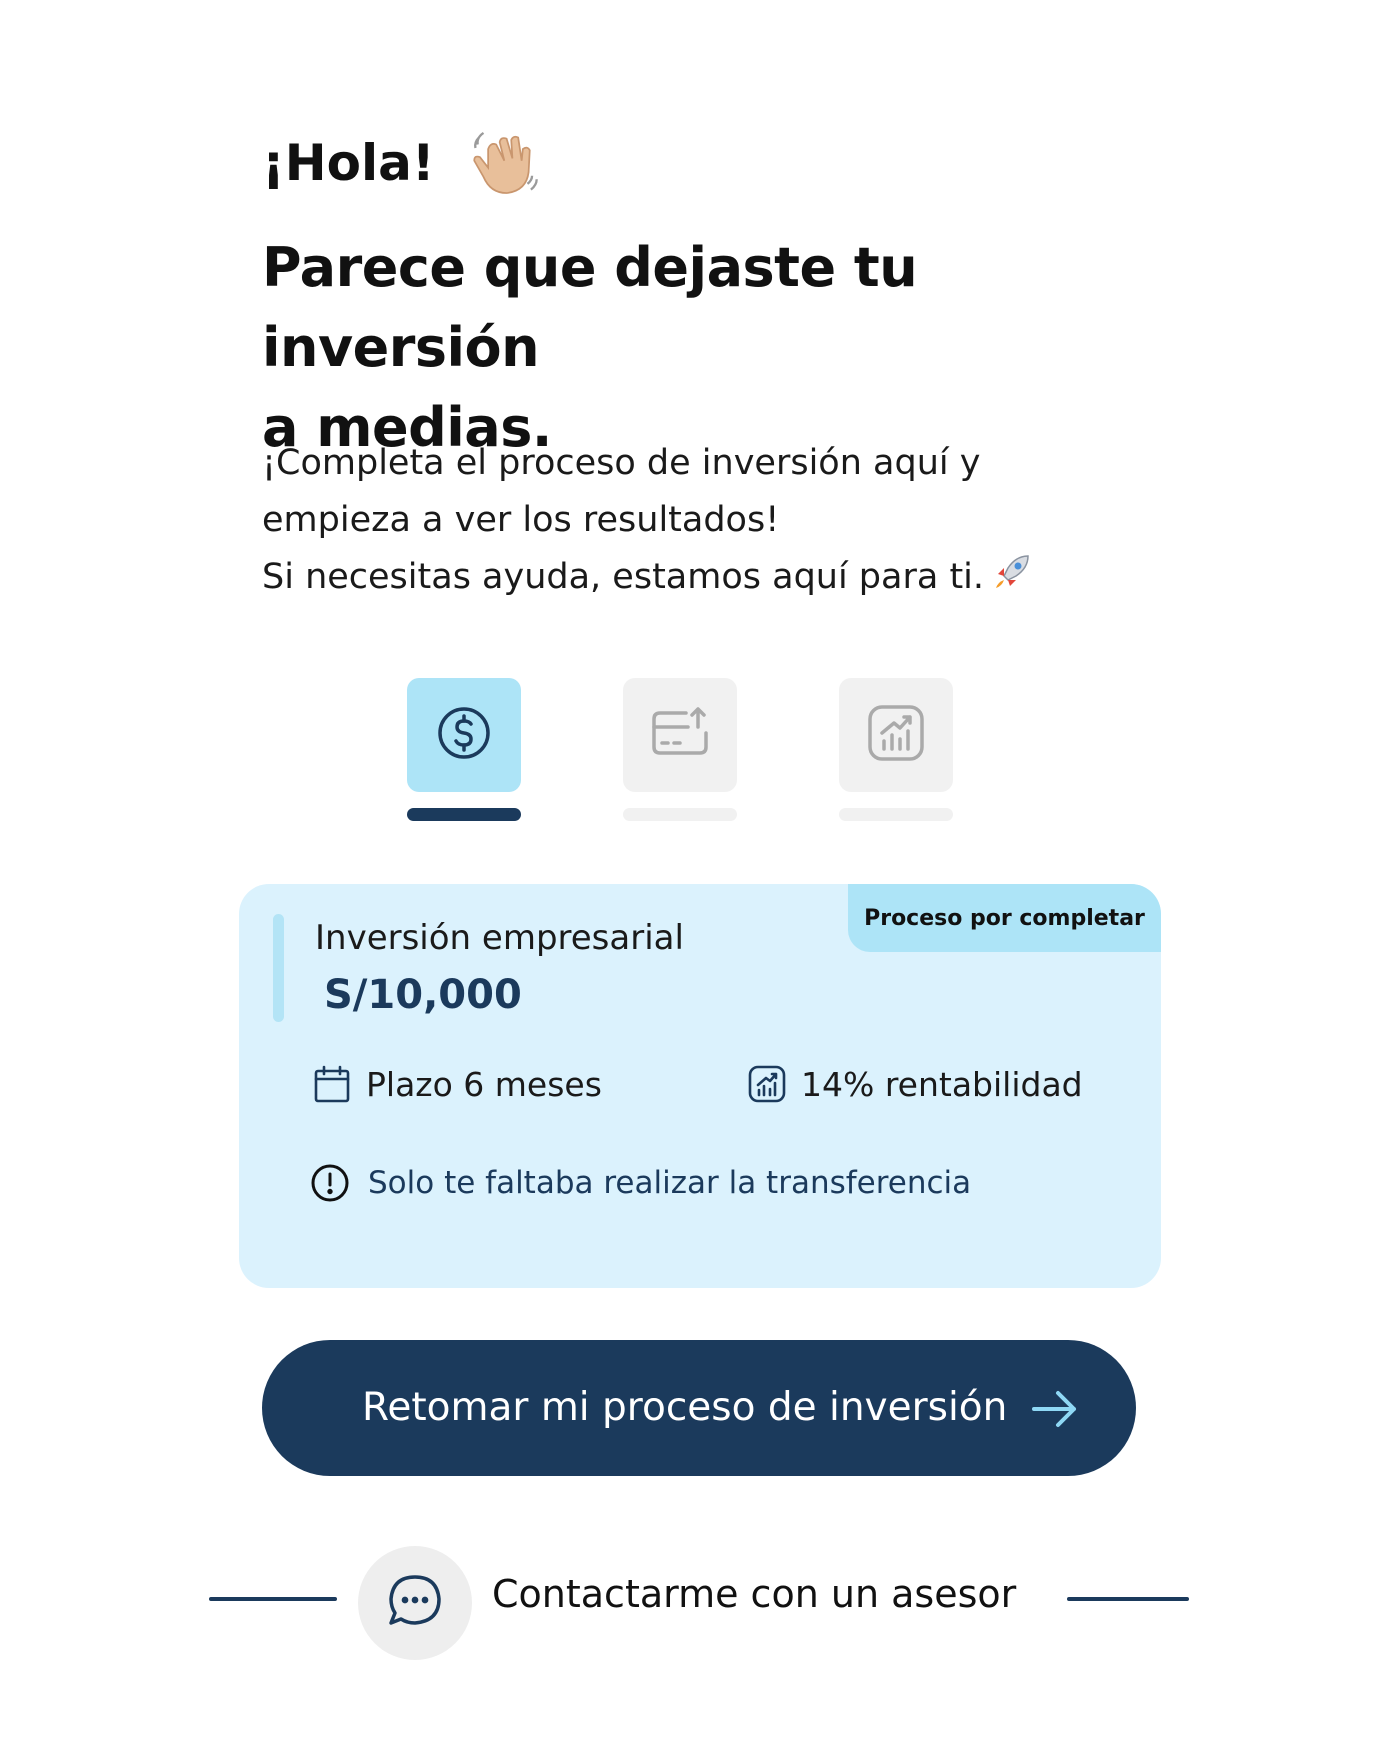 This screenshot has width=1388, height=1740. Describe the element at coordinates (1055, 1409) in the screenshot. I see `arrow-right-icon` at that location.